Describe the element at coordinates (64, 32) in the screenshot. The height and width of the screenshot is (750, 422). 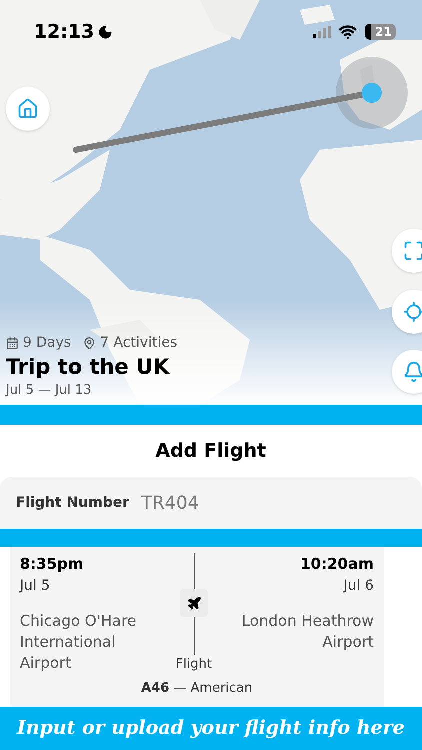
I see `status-time: 12:13` at that location.